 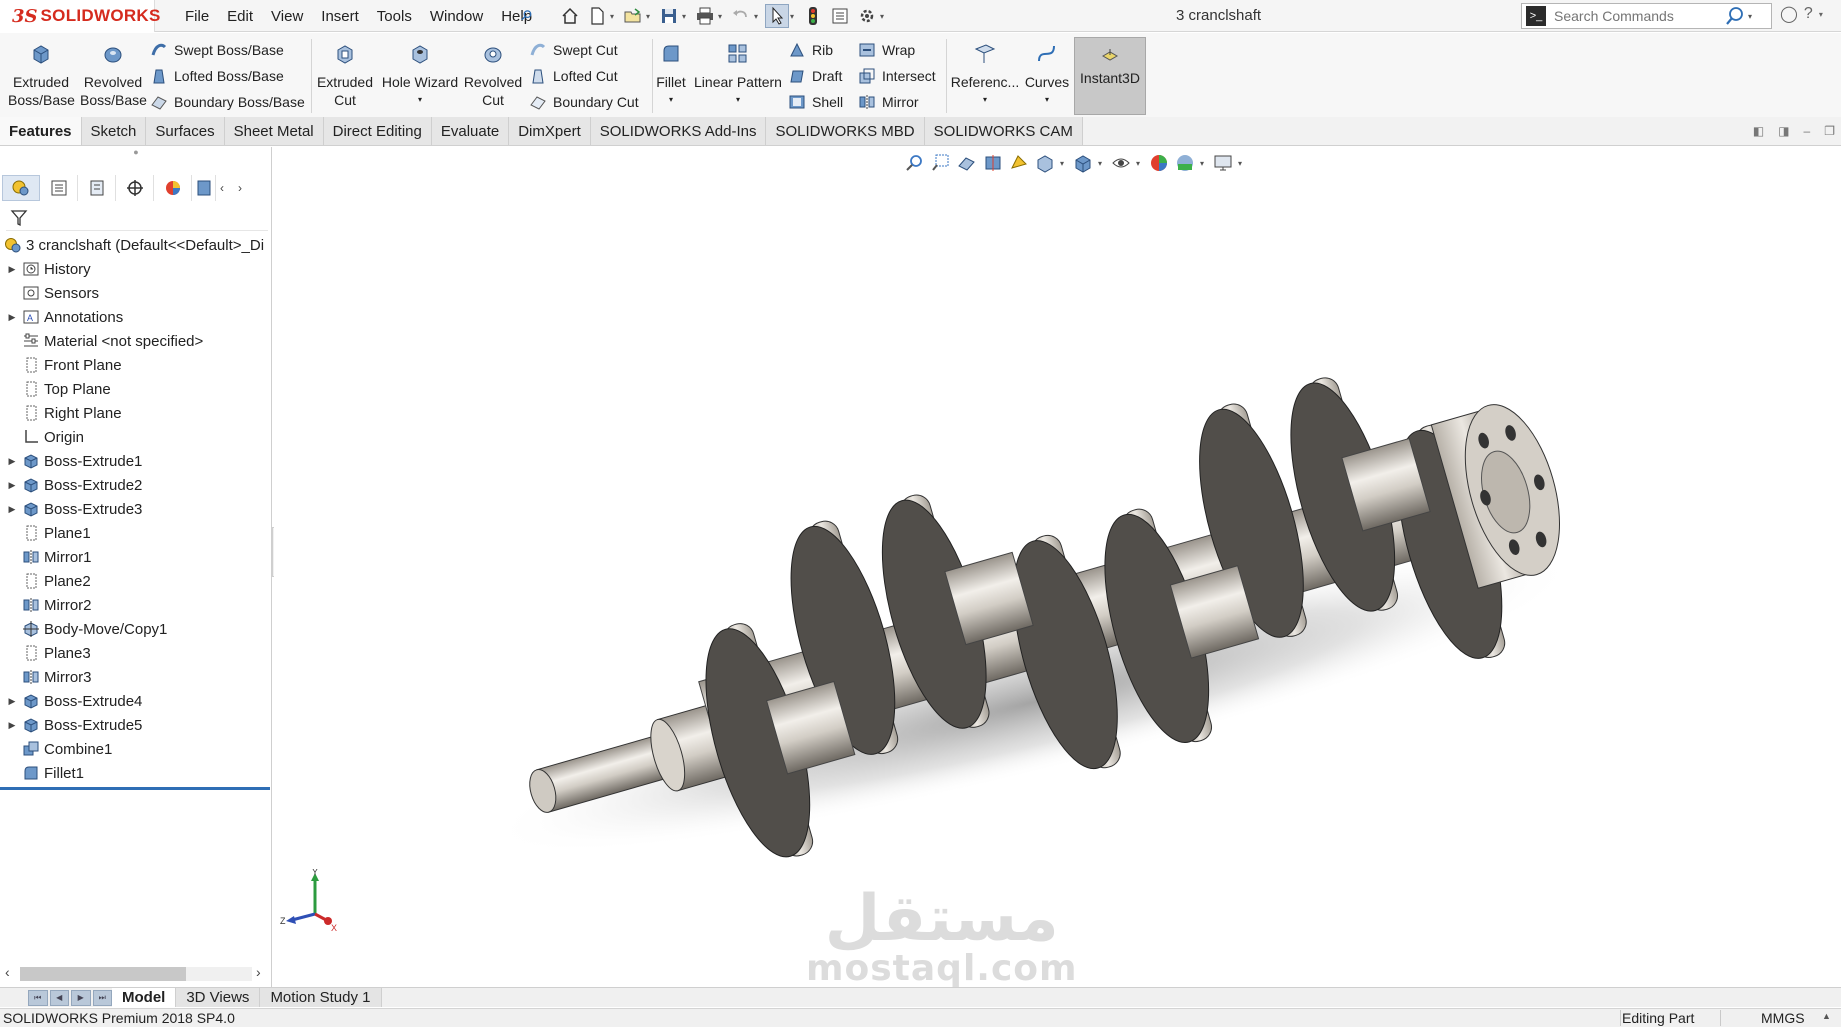 What do you see at coordinates (686, 16) in the screenshot?
I see `save-dropdown-icon: ▾` at bounding box center [686, 16].